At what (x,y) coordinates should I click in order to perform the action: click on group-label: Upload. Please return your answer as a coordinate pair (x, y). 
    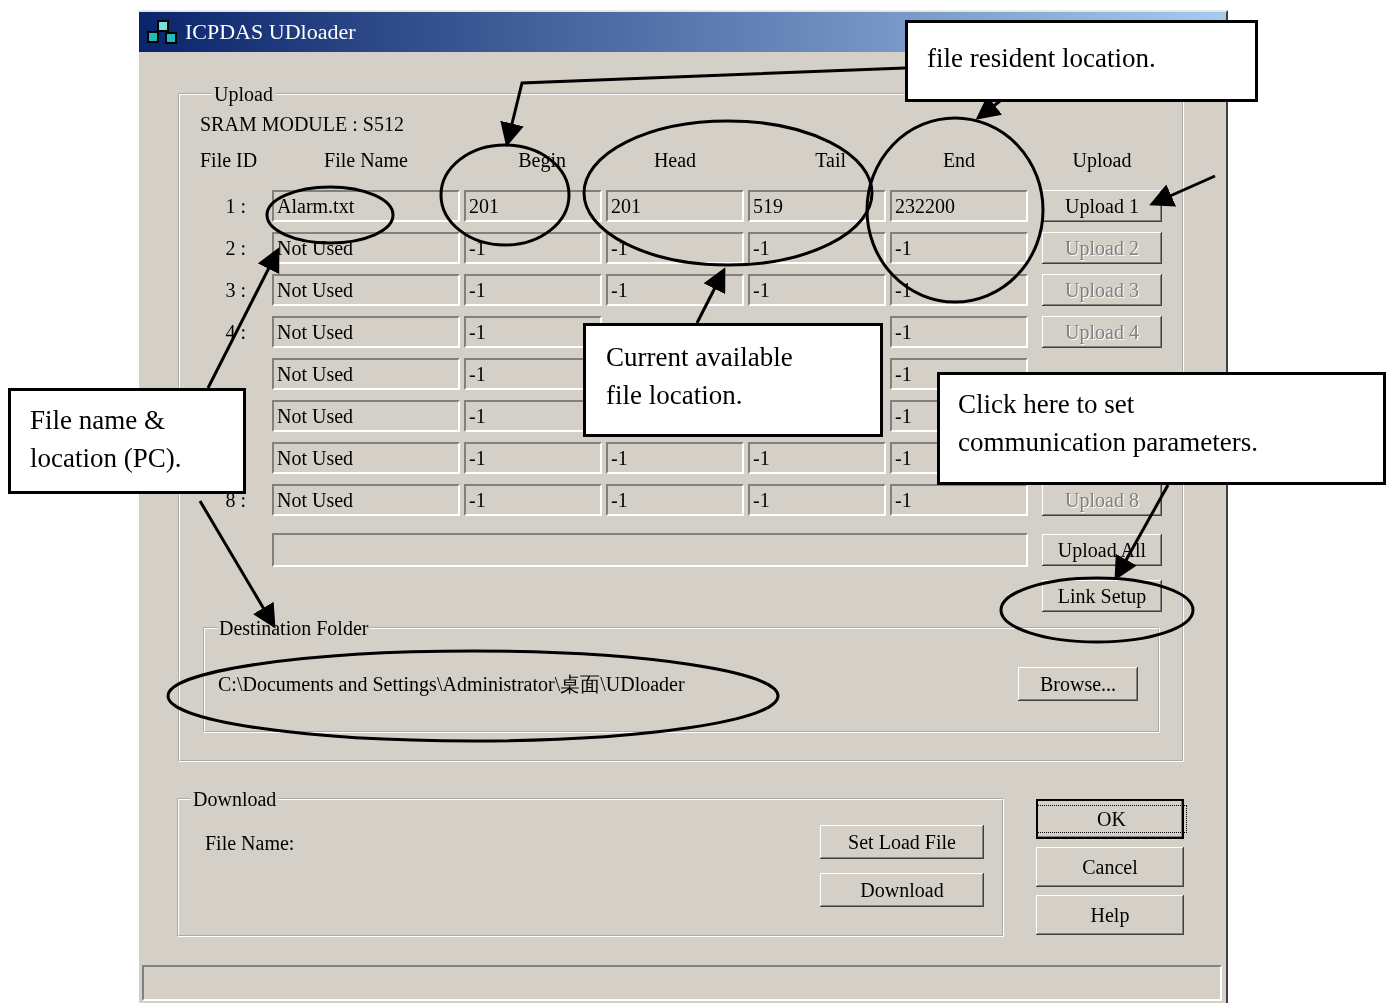
    Looking at the image, I should click on (243, 94).